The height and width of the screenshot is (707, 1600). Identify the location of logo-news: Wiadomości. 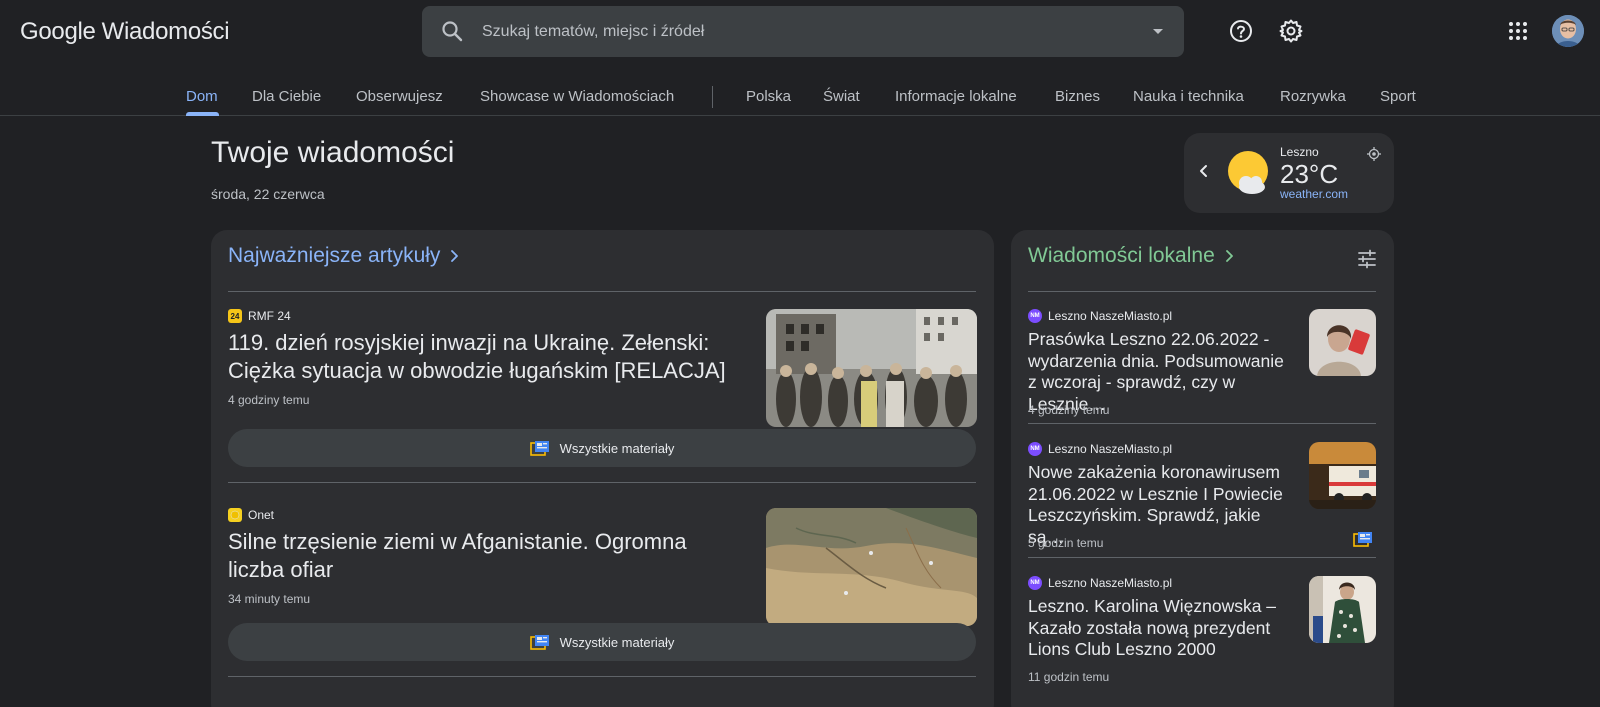
(165, 31).